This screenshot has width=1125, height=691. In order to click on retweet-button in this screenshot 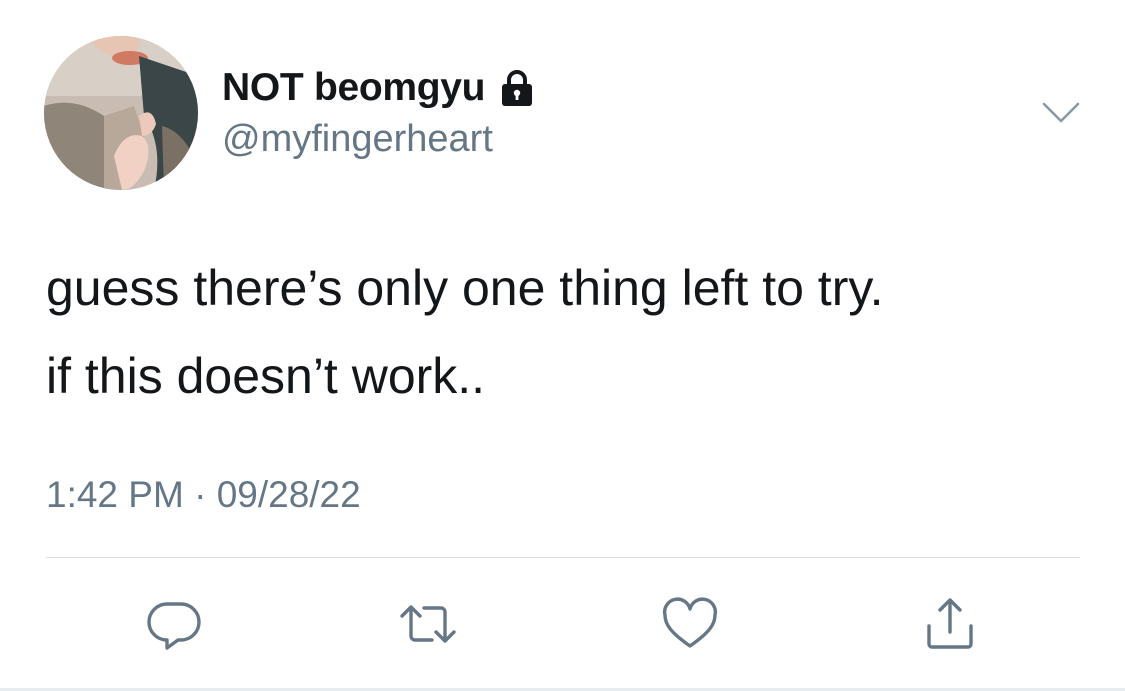, I will do `click(428, 624)`.